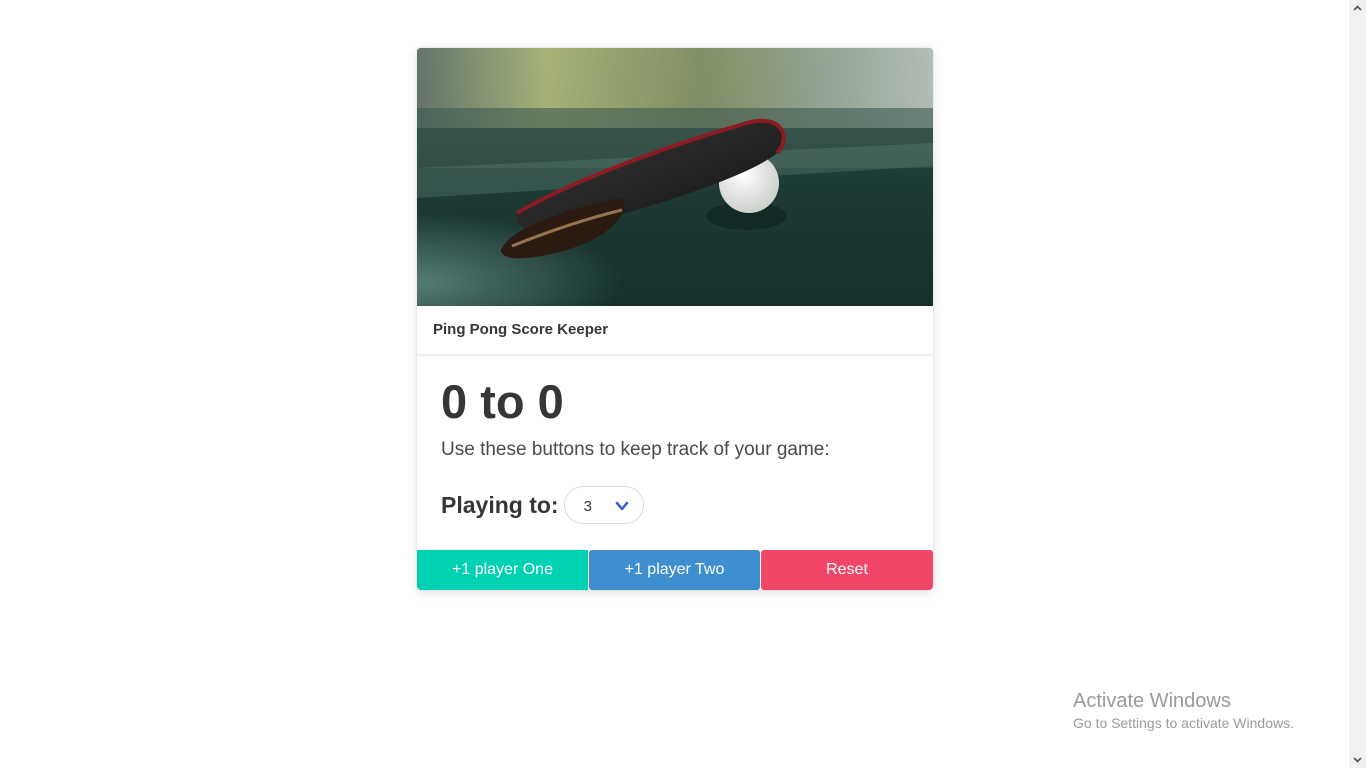 The height and width of the screenshot is (768, 1366). What do you see at coordinates (502, 570) in the screenshot?
I see `plus-one-player-one-button: +1 player One` at bounding box center [502, 570].